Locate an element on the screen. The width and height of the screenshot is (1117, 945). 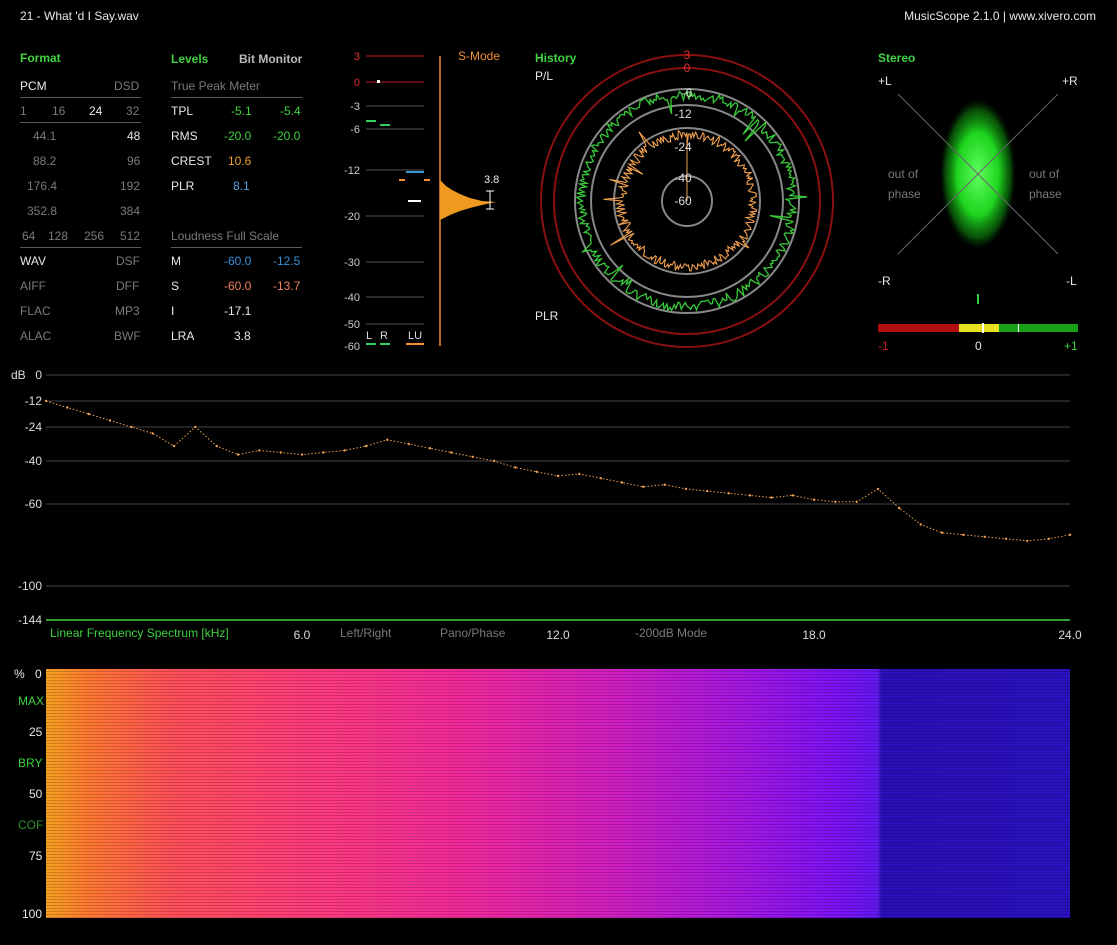
rate-48: 48 is located at coordinates (133, 136).